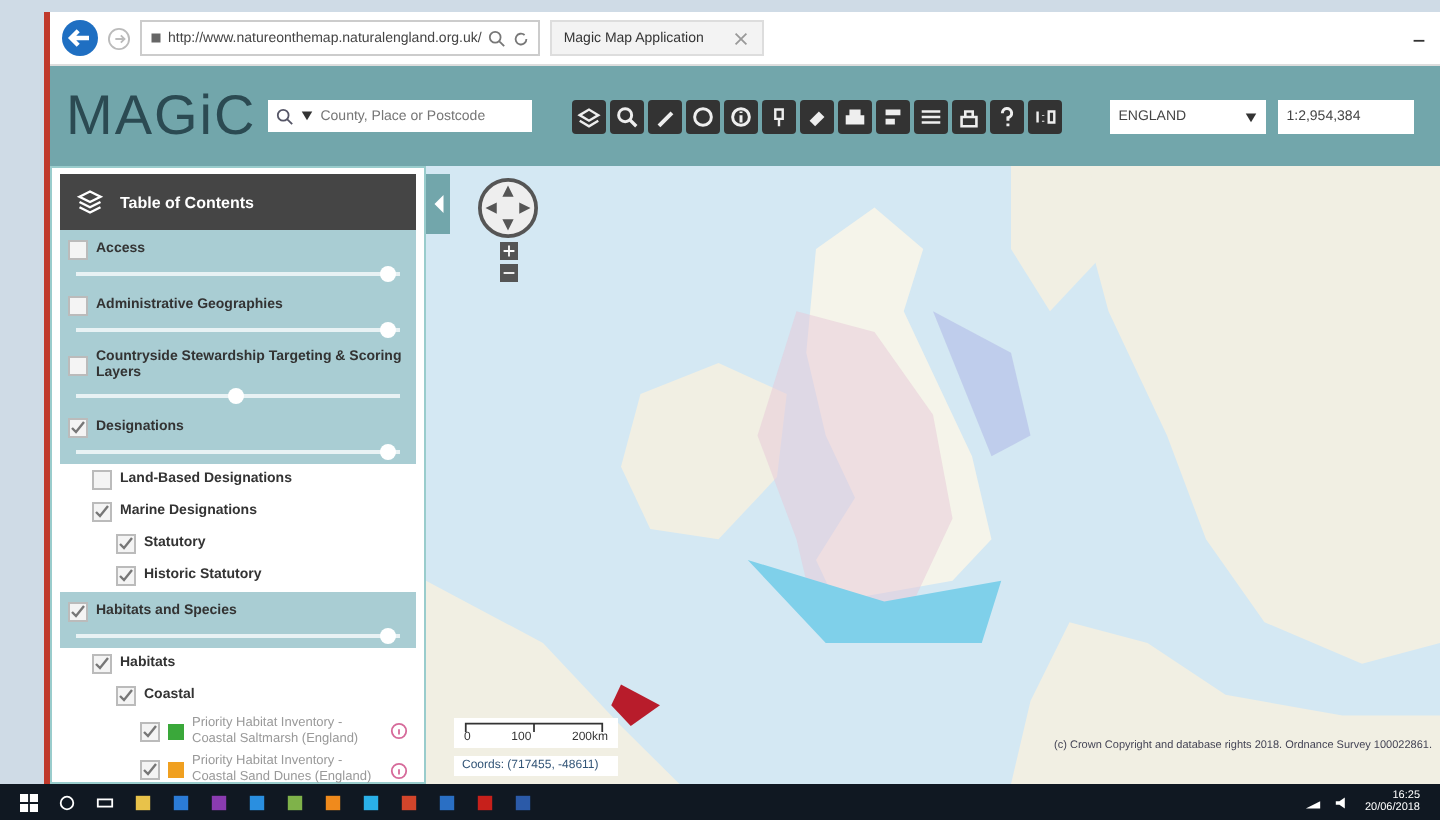 Image resolution: width=1440 pixels, height=820 pixels. Describe the element at coordinates (1045, 116) in the screenshot. I see `ratio-icon` at that location.